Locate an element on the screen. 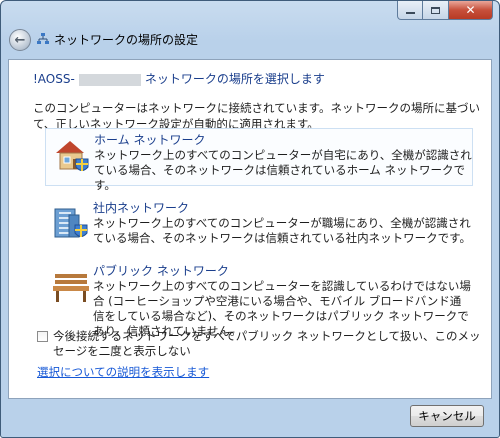  cancel-button: キャンセル is located at coordinates (447, 416).